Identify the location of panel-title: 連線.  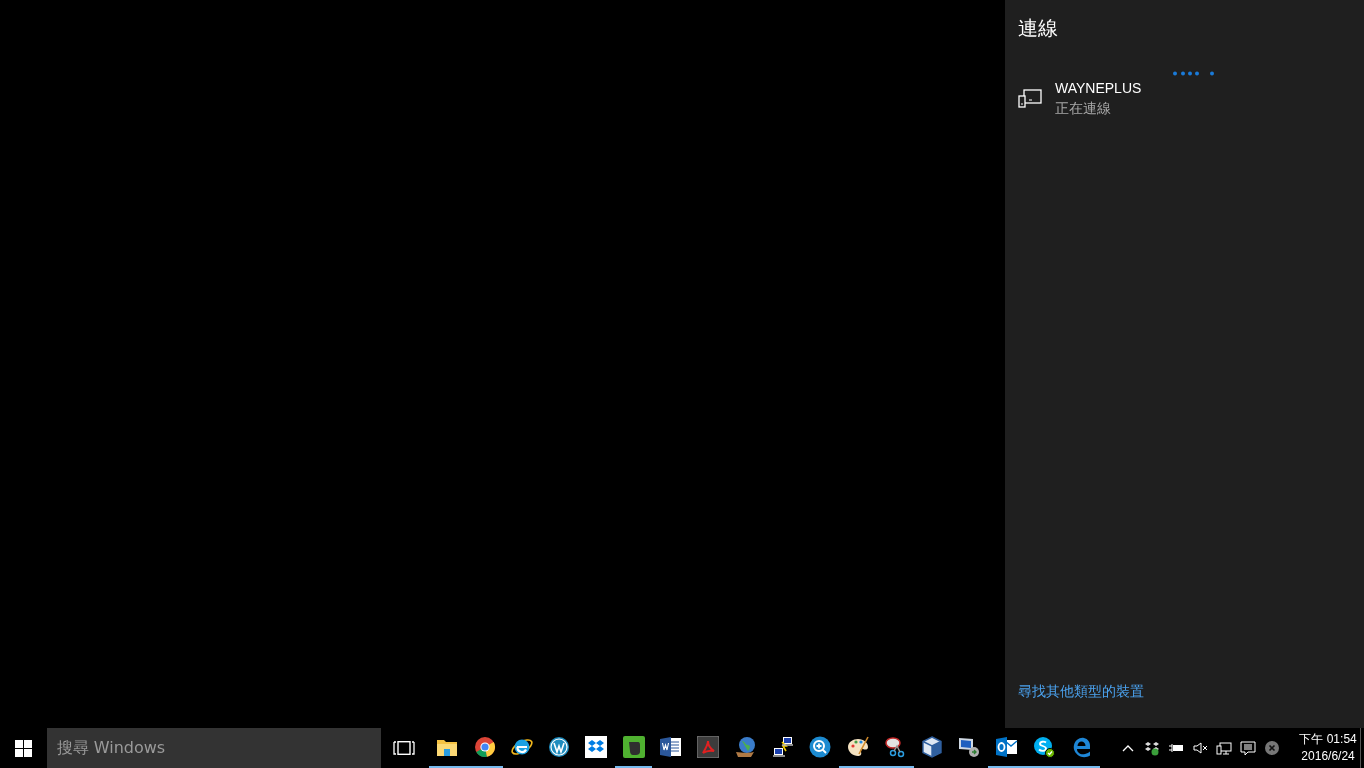
(1038, 28).